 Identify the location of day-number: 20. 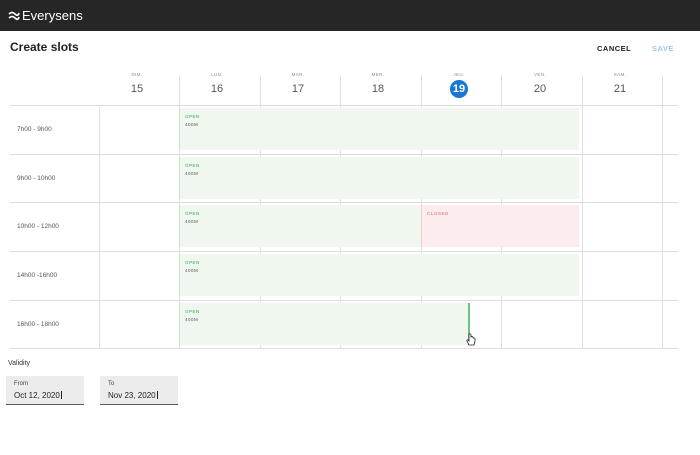
(540, 89).